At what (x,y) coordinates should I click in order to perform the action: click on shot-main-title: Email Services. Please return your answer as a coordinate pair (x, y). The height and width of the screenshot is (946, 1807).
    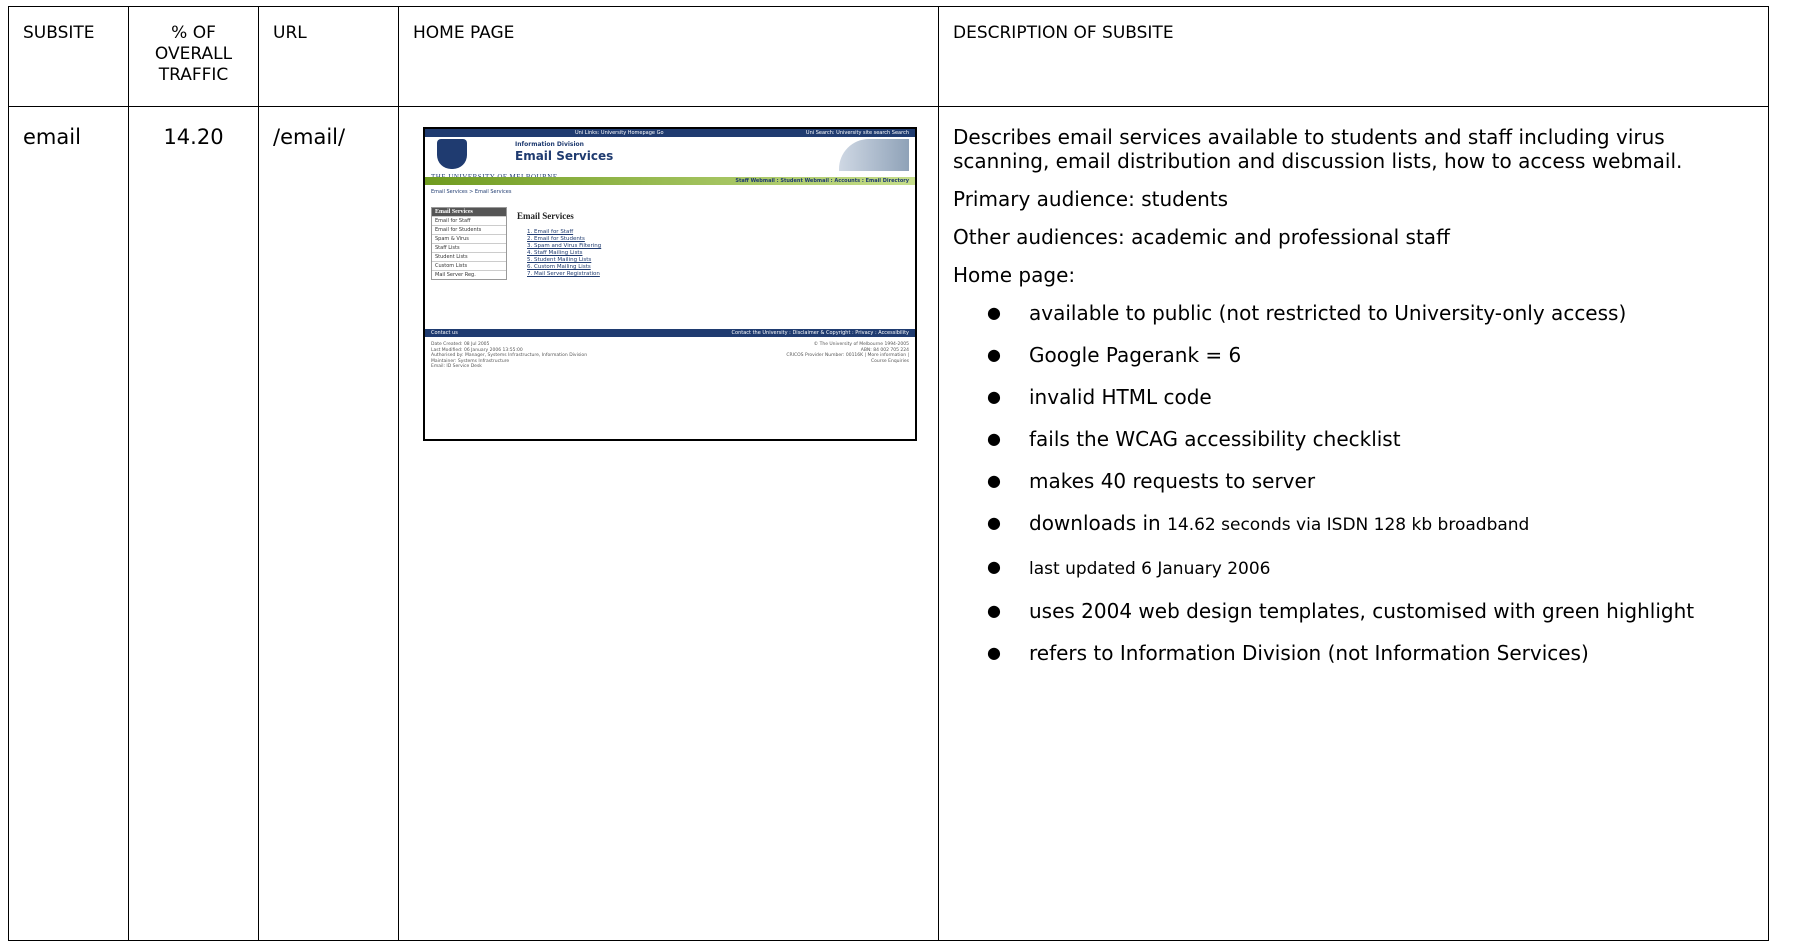
    Looking at the image, I should click on (545, 216).